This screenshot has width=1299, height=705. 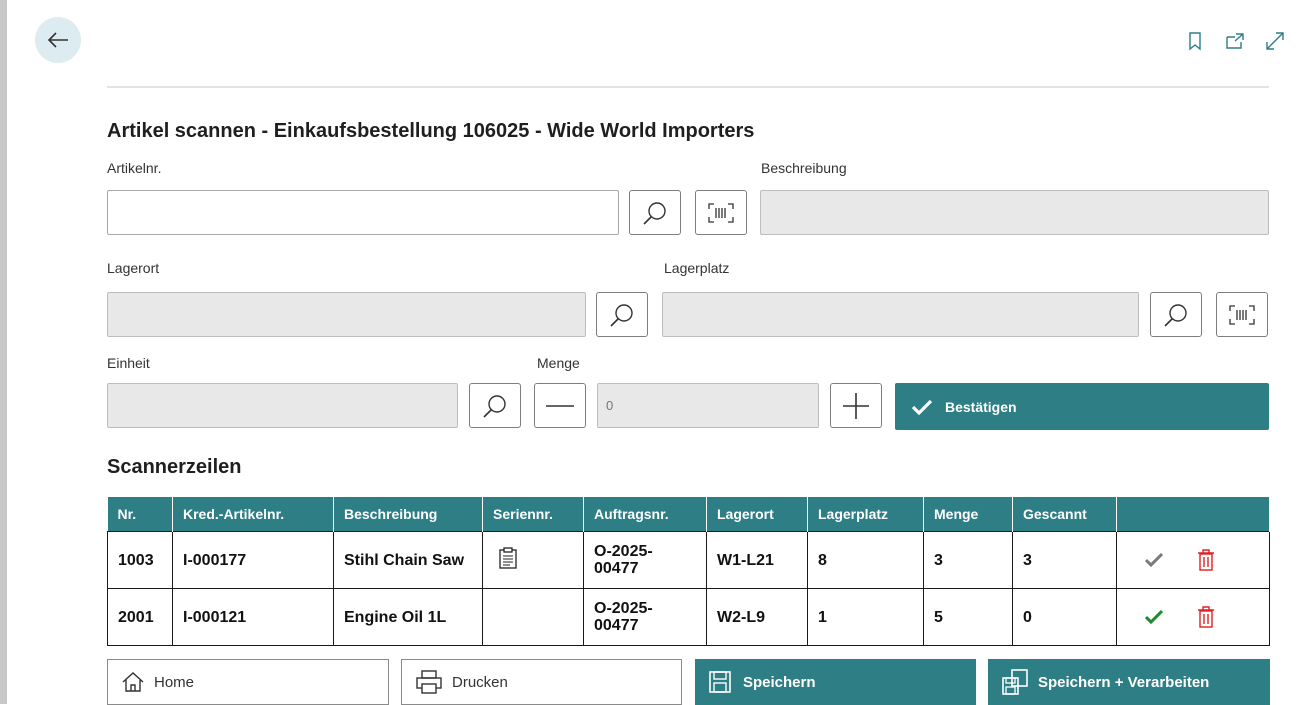 I want to click on cell-quantity: 3, so click(x=968, y=560).